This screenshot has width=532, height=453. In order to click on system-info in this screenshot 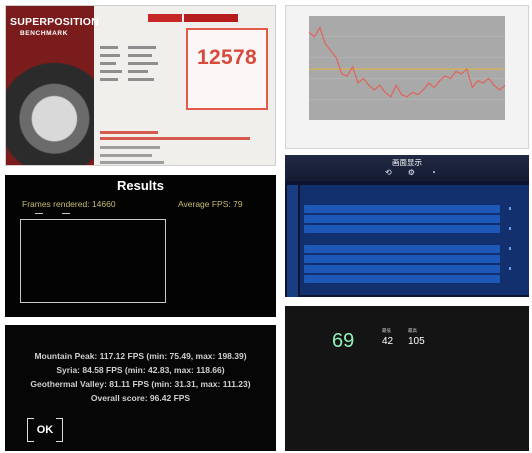, I will do `click(225, 257)`.